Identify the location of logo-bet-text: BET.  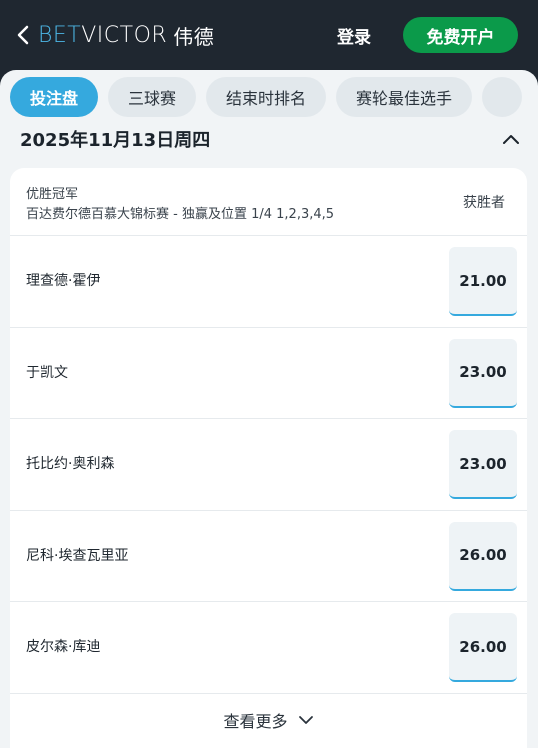
(60, 35).